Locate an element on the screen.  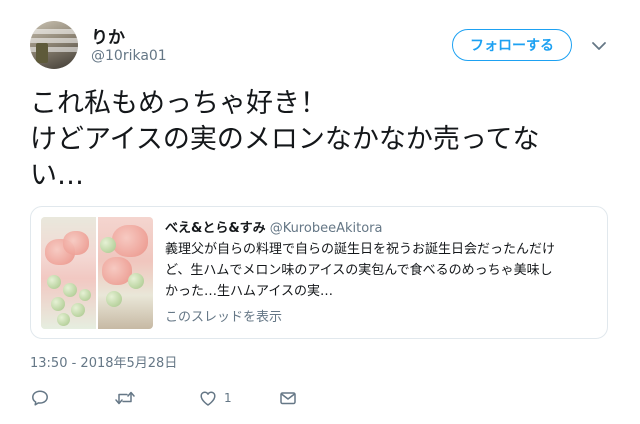
tweet-timestamp: 13:50 - 2018年5月28日 is located at coordinates (103, 361).